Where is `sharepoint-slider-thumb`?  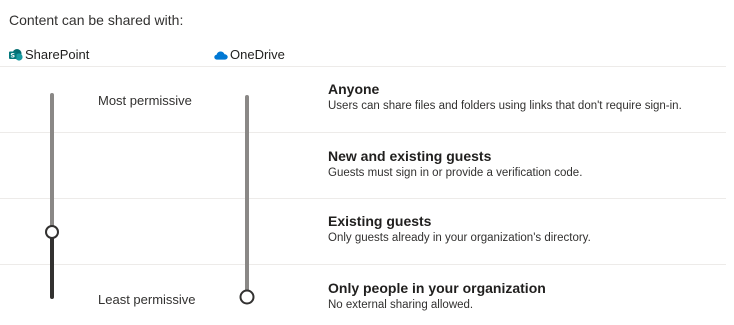 sharepoint-slider-thumb is located at coordinates (52, 232).